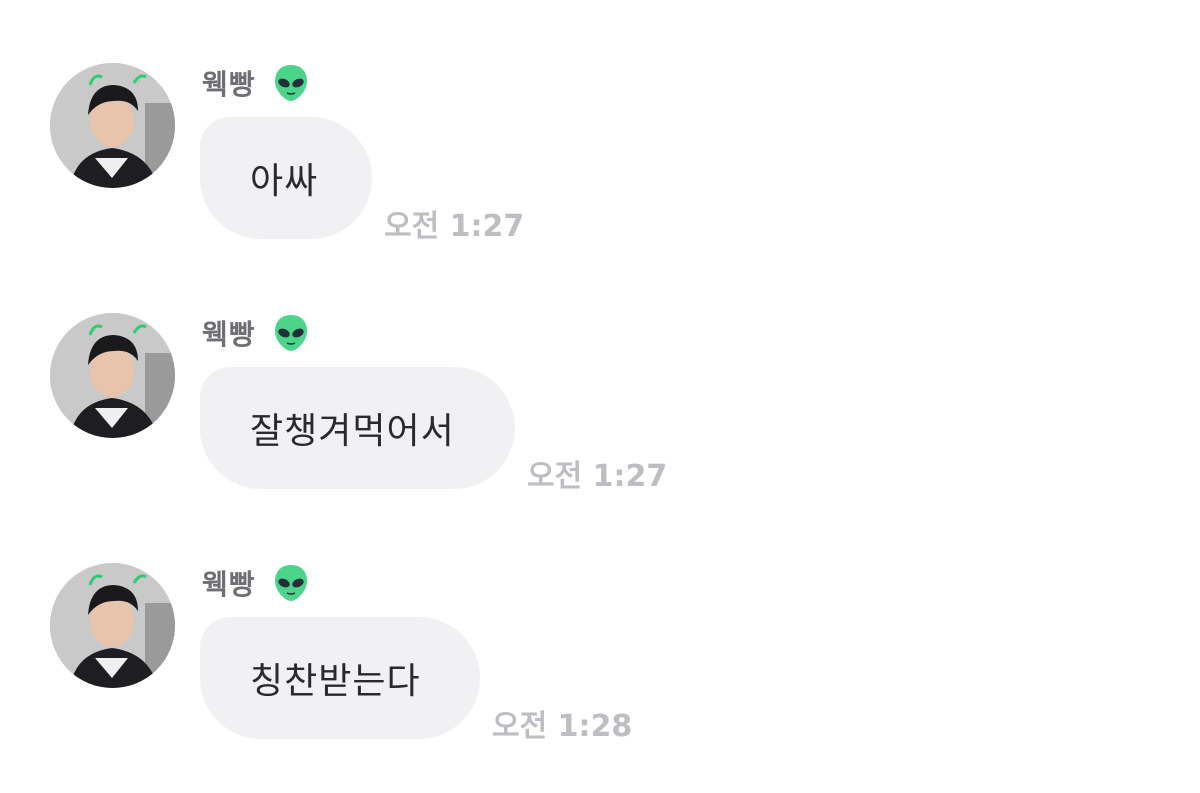 The image size is (1200, 793). What do you see at coordinates (352, 431) in the screenshot?
I see `message-text: 잘챙겨먹어서` at bounding box center [352, 431].